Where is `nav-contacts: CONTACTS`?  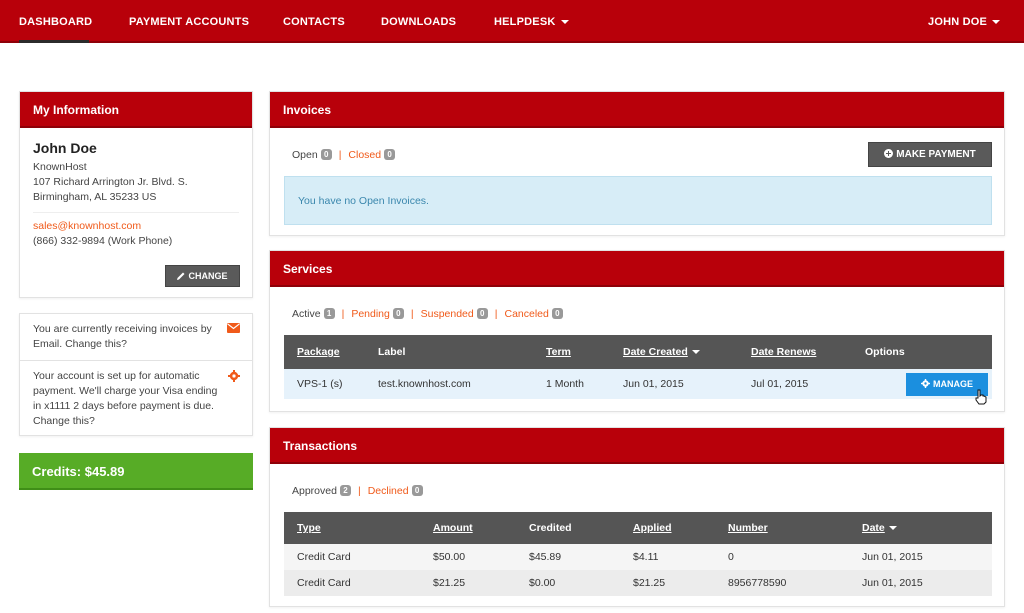 nav-contacts: CONTACTS is located at coordinates (314, 21).